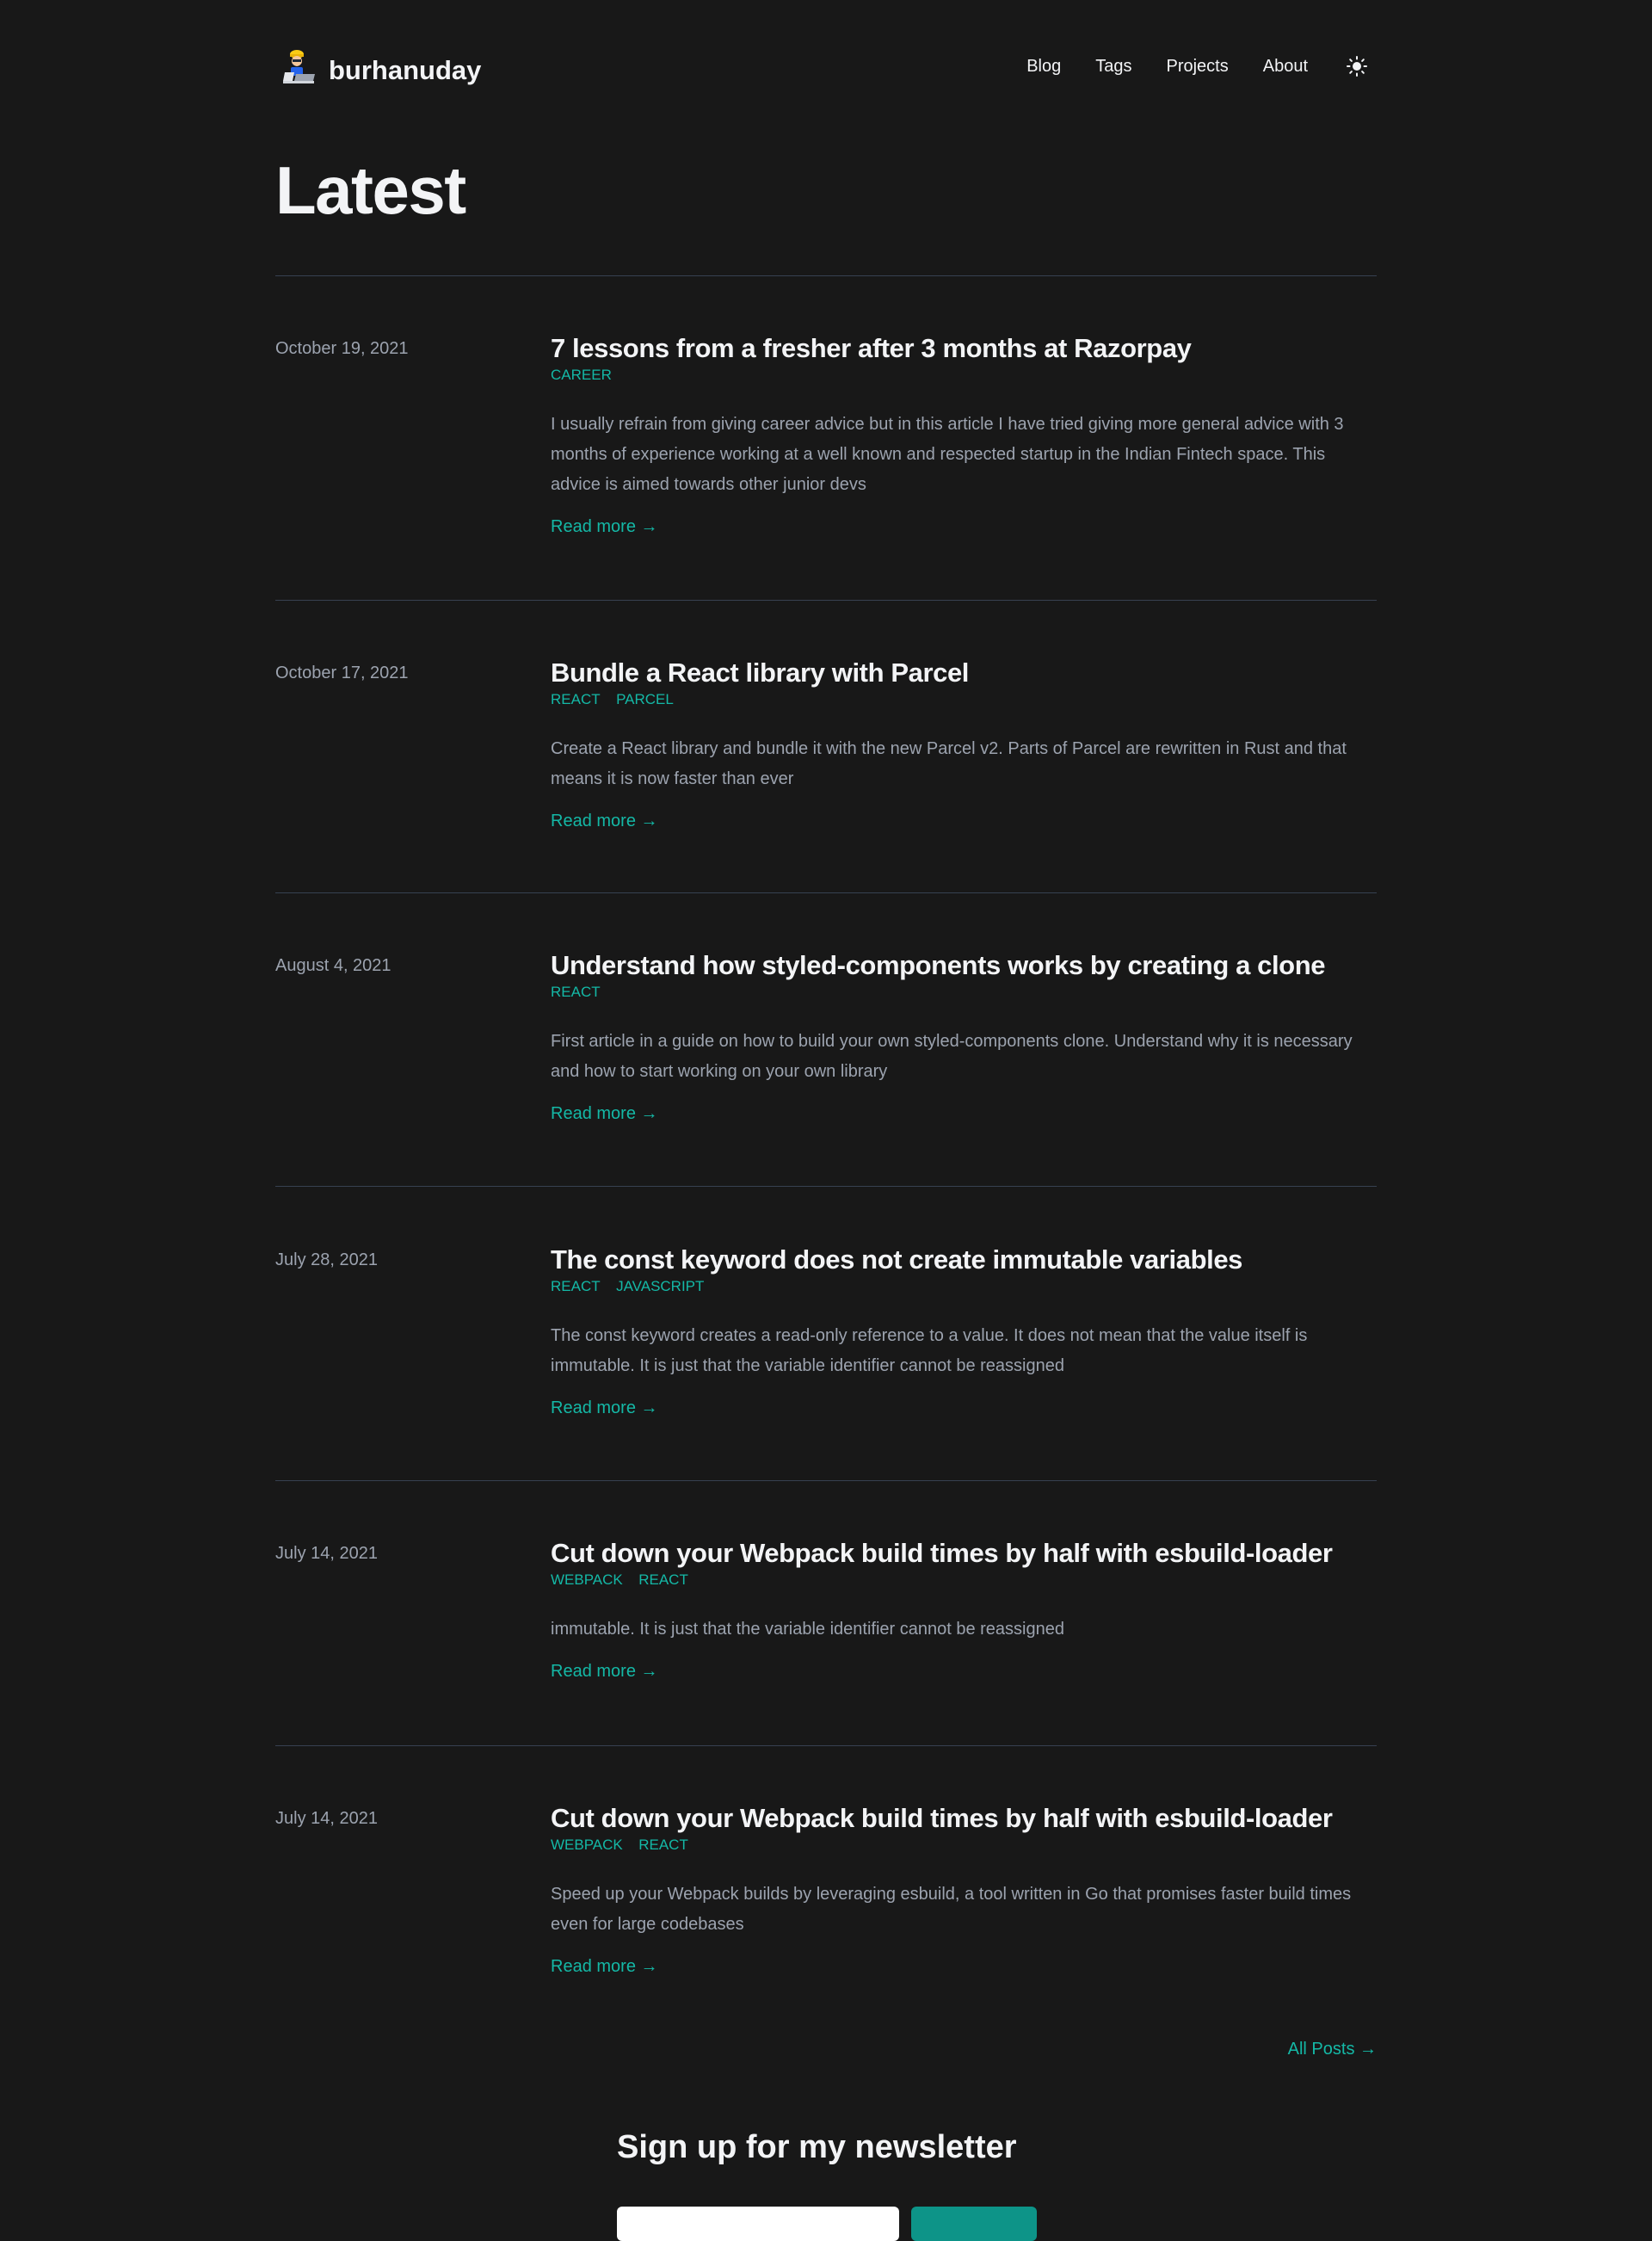 This screenshot has width=1652, height=2241. I want to click on tag-link: PARCEL, so click(645, 699).